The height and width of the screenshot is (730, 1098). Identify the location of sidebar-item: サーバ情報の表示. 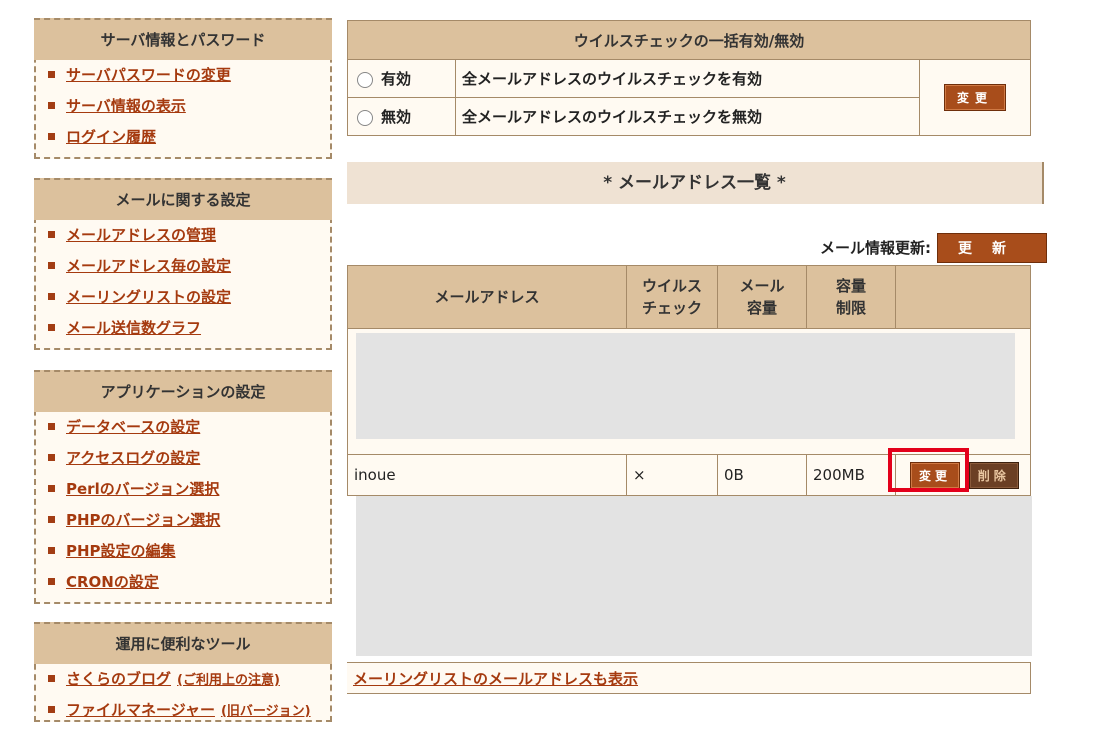
(183, 106).